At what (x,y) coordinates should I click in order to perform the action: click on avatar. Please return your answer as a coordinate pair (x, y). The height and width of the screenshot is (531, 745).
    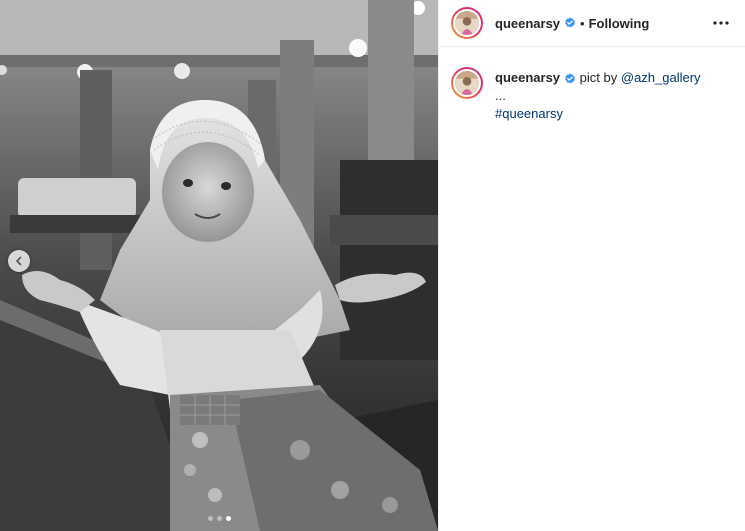
    Looking at the image, I should click on (467, 23).